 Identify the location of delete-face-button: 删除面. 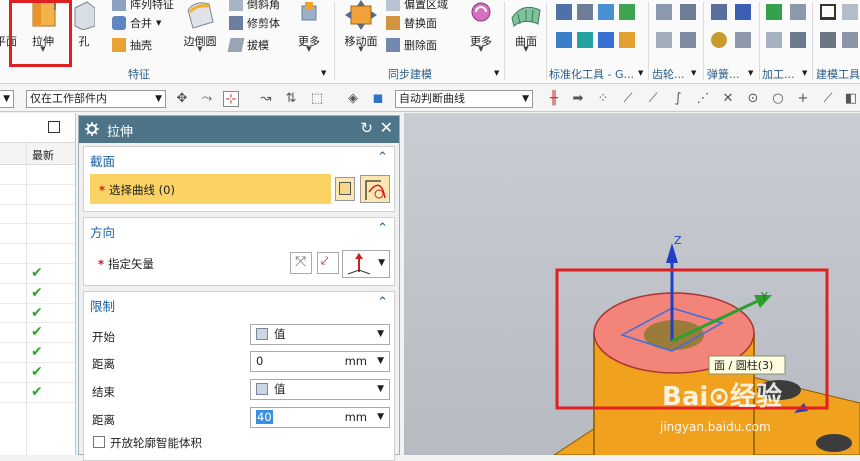
(411, 45).